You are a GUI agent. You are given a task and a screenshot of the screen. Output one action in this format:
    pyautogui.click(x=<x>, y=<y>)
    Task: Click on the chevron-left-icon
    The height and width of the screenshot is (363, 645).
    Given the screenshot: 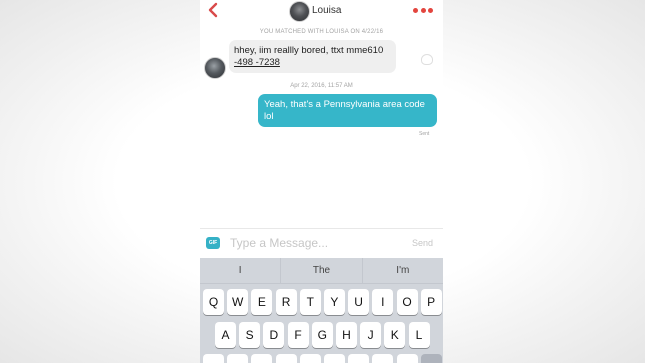 What is the action you would take?
    pyautogui.click(x=213, y=10)
    